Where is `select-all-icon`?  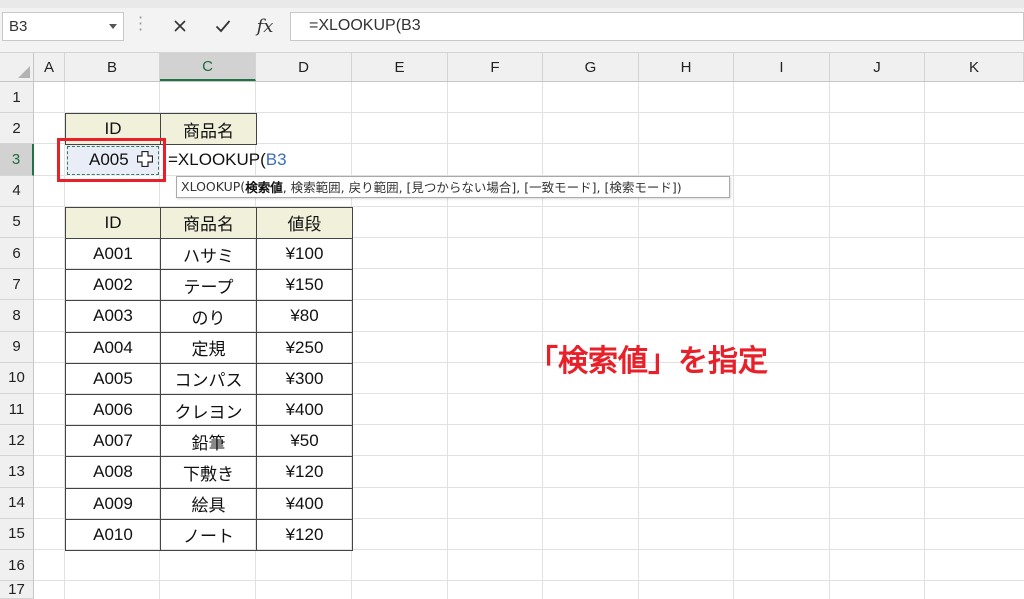
select-all-icon is located at coordinates (24, 72).